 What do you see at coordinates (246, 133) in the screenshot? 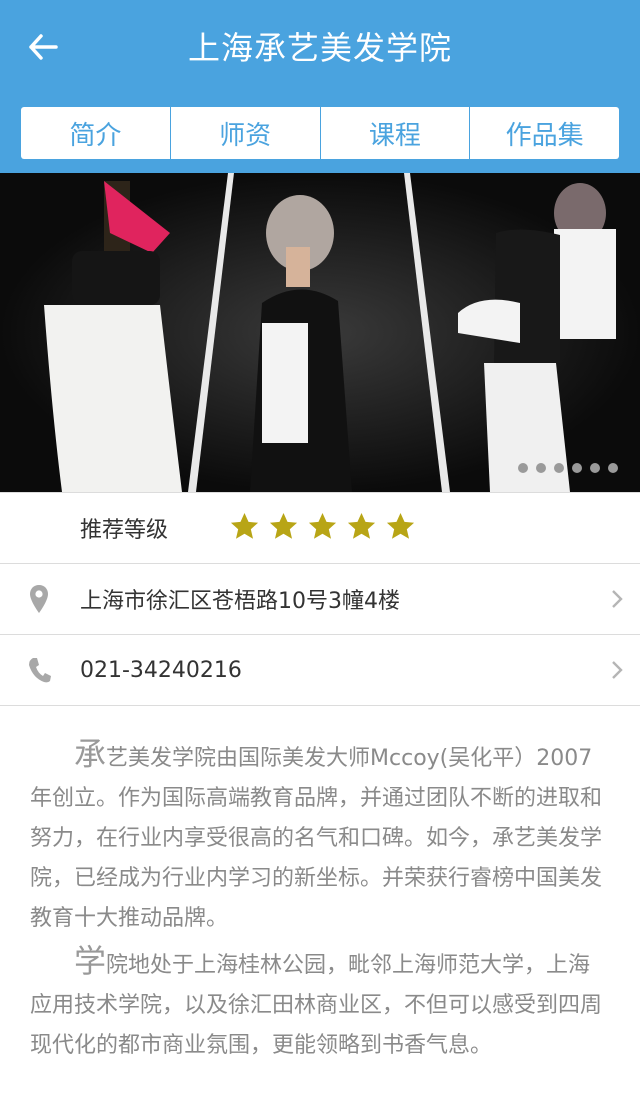
I see `tab-teachers: 师资` at bounding box center [246, 133].